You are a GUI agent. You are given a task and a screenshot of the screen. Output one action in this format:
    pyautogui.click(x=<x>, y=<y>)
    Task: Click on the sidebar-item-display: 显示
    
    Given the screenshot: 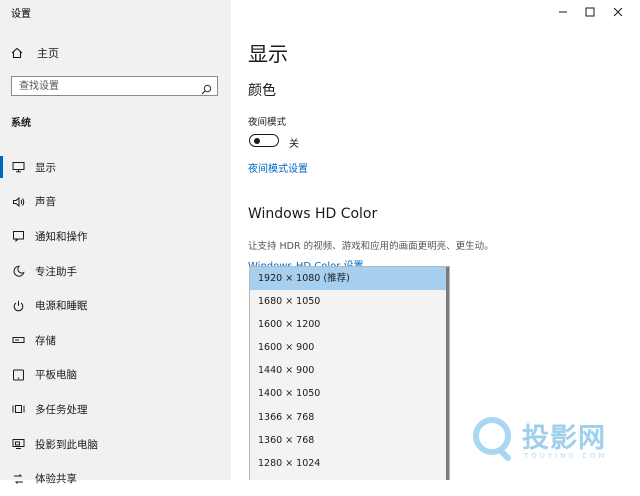 What is the action you would take?
    pyautogui.click(x=115, y=167)
    